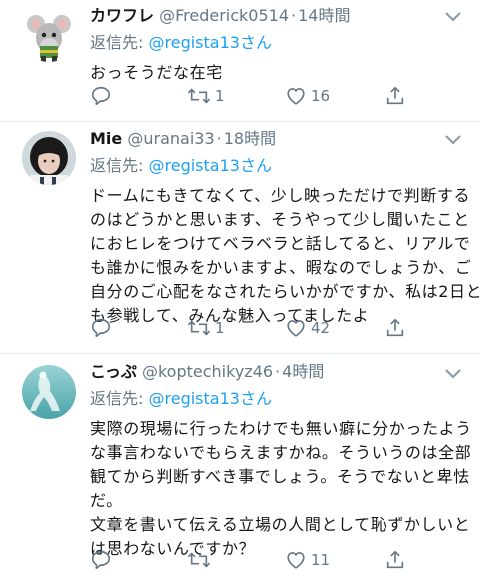 Image resolution: width=480 pixels, height=585 pixels. What do you see at coordinates (170, 138) in the screenshot?
I see `user-handle: @uranai33` at bounding box center [170, 138].